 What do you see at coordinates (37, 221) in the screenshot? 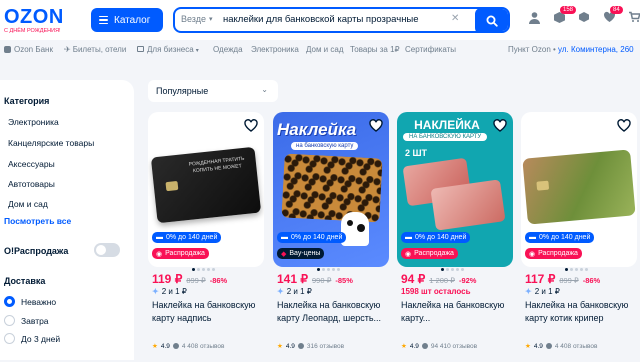
I see `see-all-categories-link: Посмотреть все` at bounding box center [37, 221].